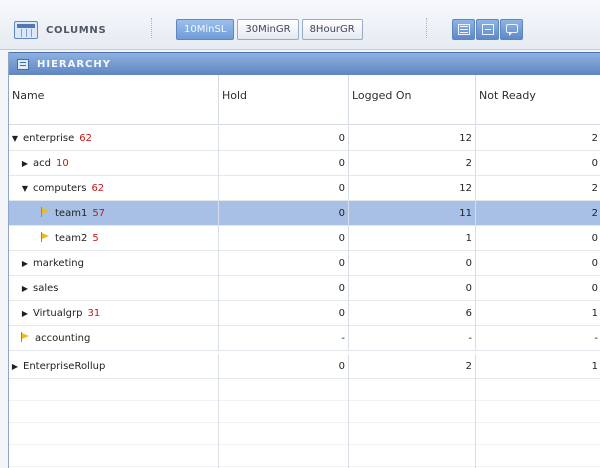  What do you see at coordinates (114, 313) in the screenshot?
I see `name-cell: ▶ Virtualgrp 31` at bounding box center [114, 313].